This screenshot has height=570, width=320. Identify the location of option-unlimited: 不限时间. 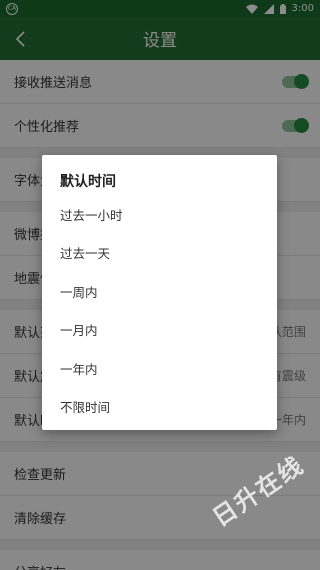
(159, 407).